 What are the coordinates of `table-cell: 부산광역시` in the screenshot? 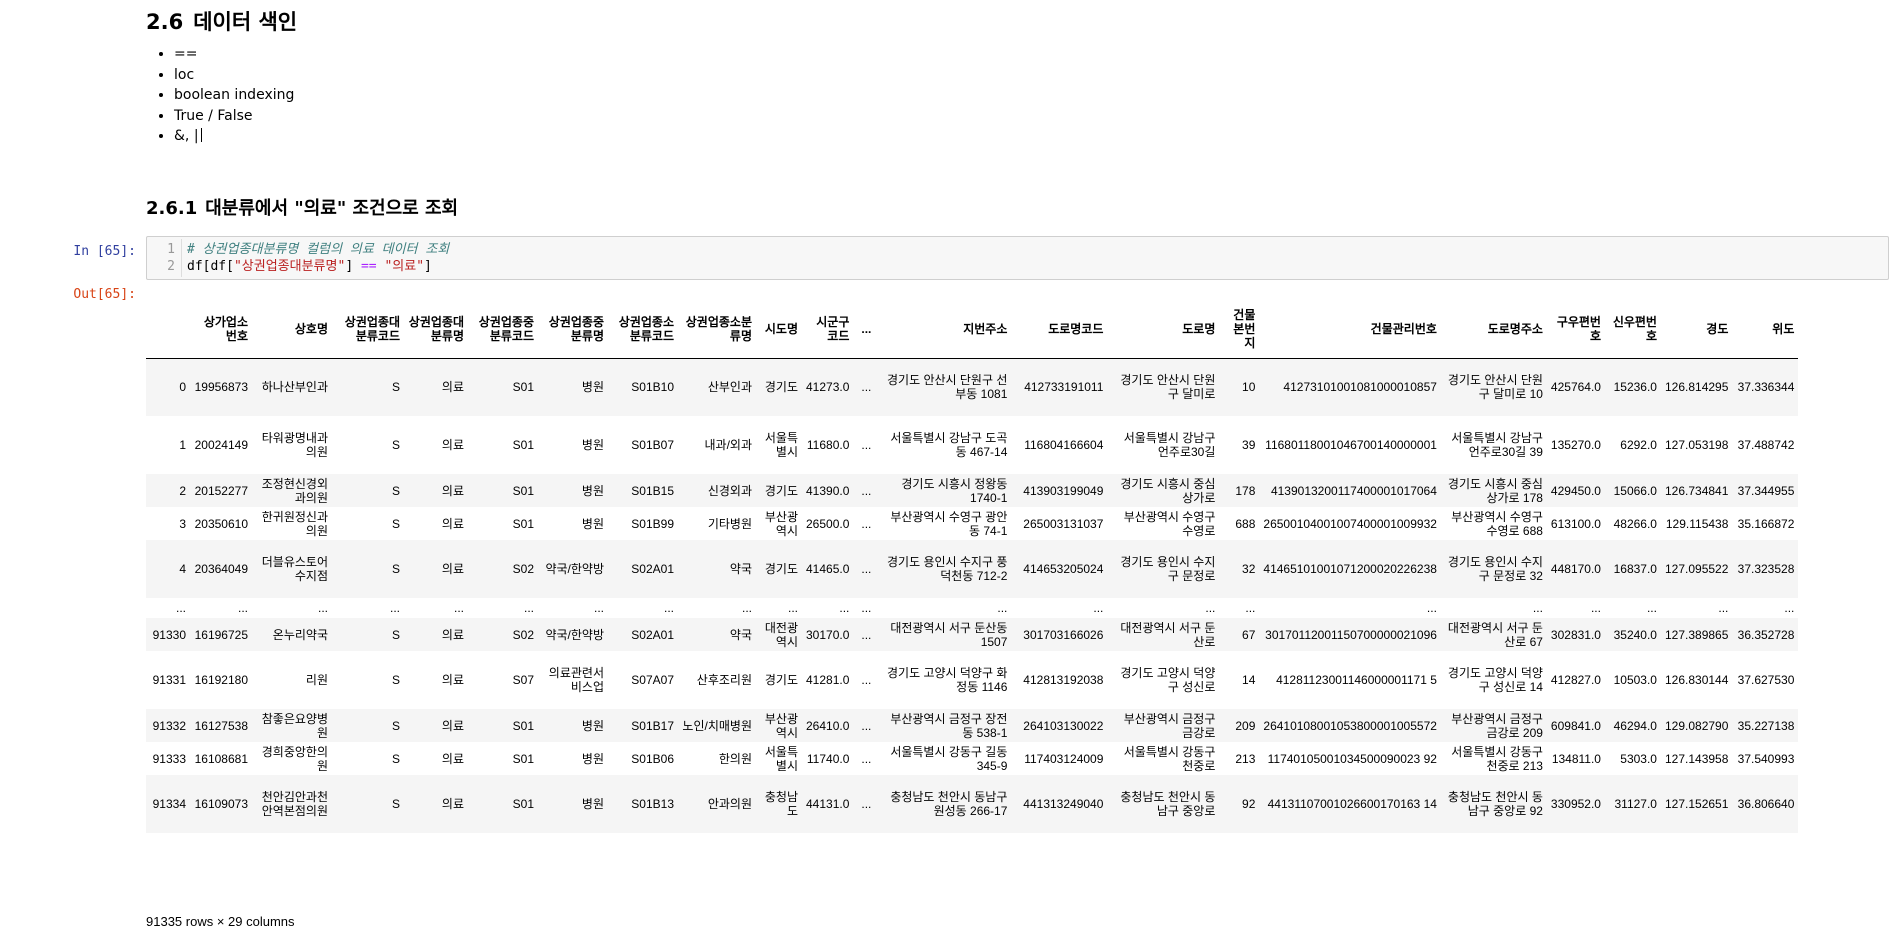 It's located at (781, 725).